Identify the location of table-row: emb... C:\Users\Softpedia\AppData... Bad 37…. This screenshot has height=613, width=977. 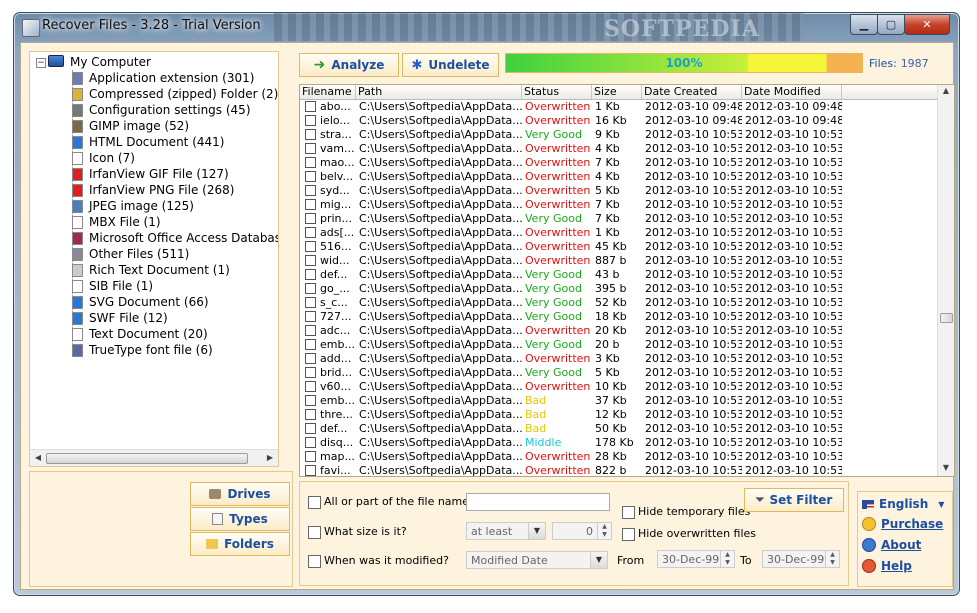
(620, 401).